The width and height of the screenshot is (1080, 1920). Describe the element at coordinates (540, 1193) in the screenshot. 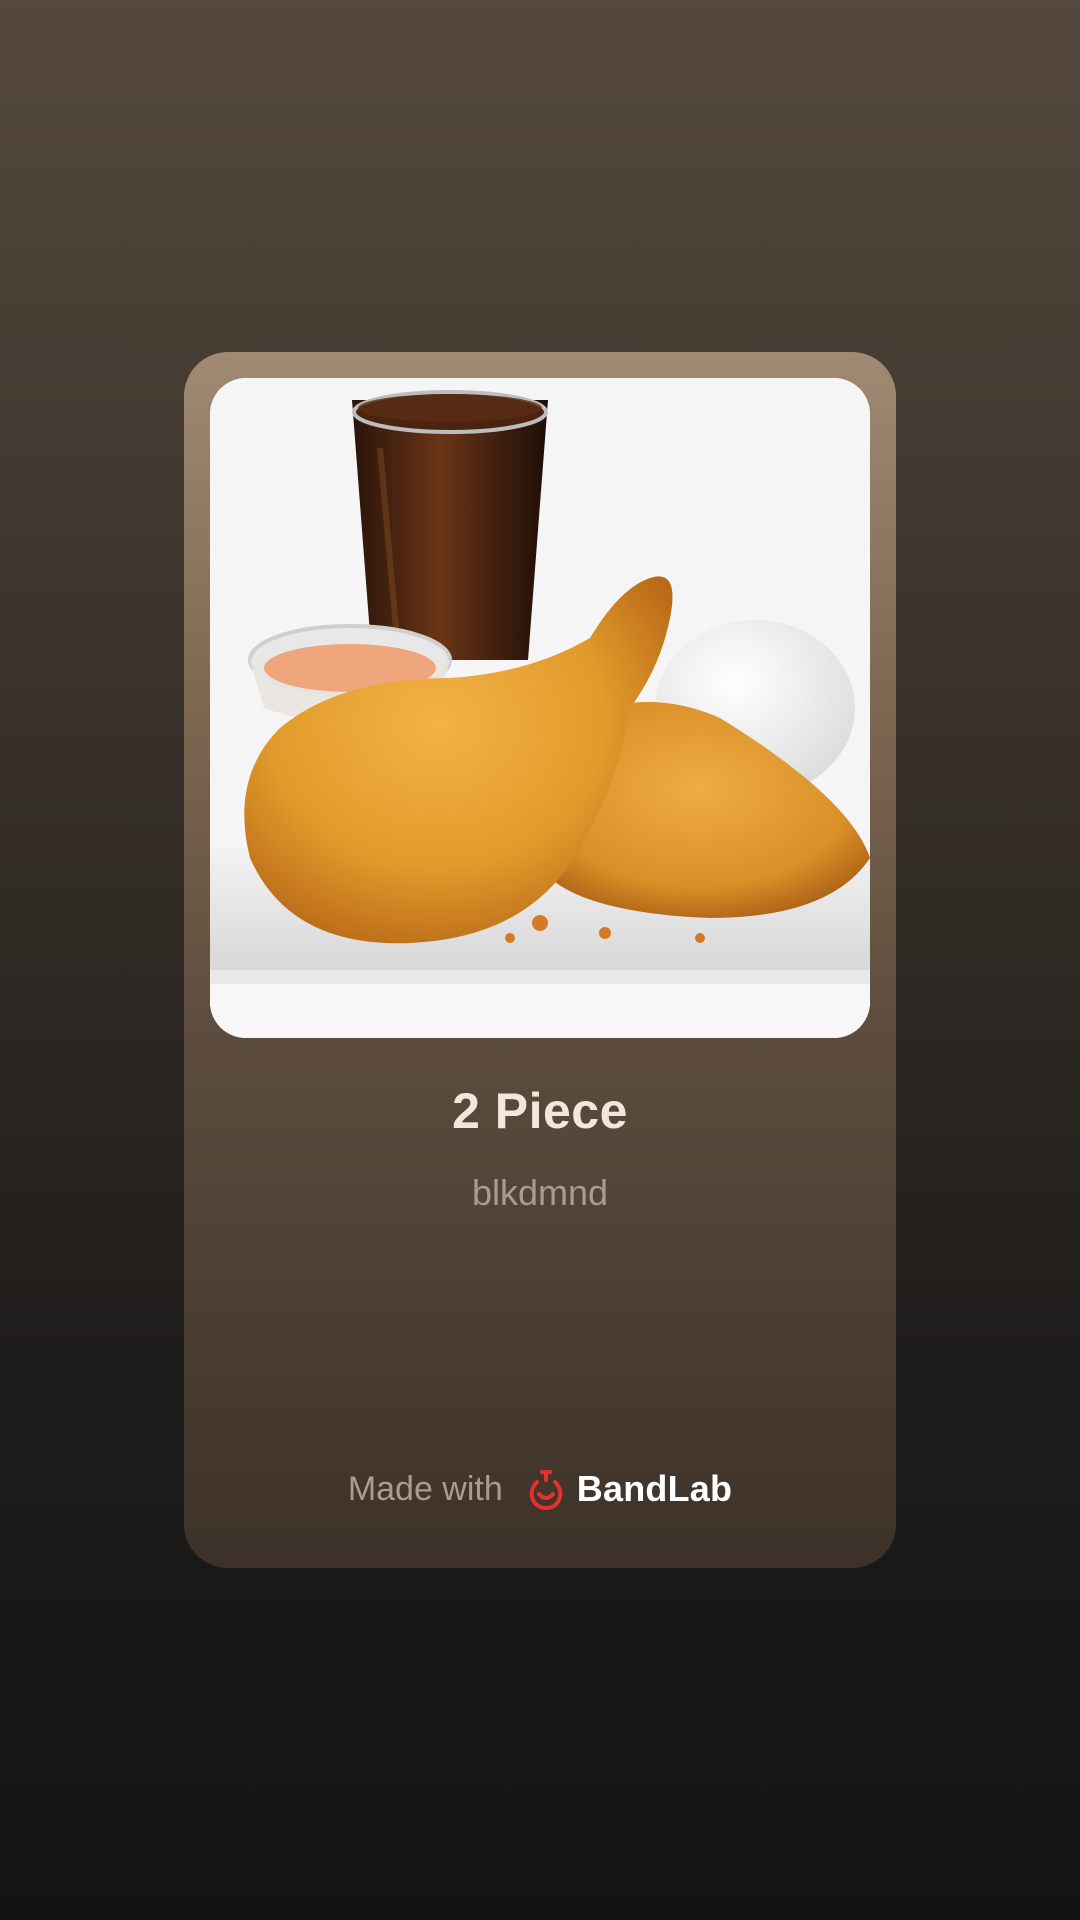

I see `artist-name: blkdmnd` at that location.